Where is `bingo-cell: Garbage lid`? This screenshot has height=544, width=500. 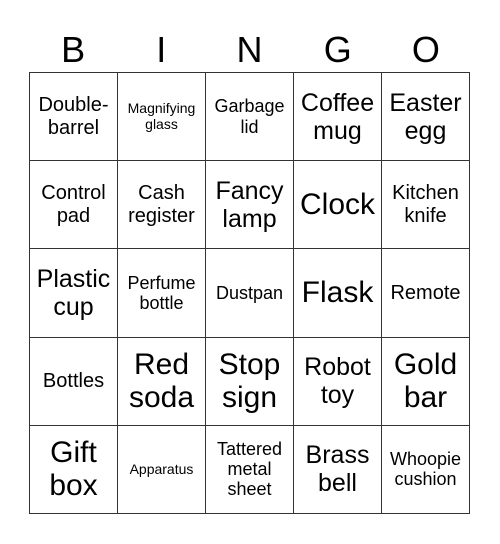 bingo-cell: Garbage lid is located at coordinates (250, 117).